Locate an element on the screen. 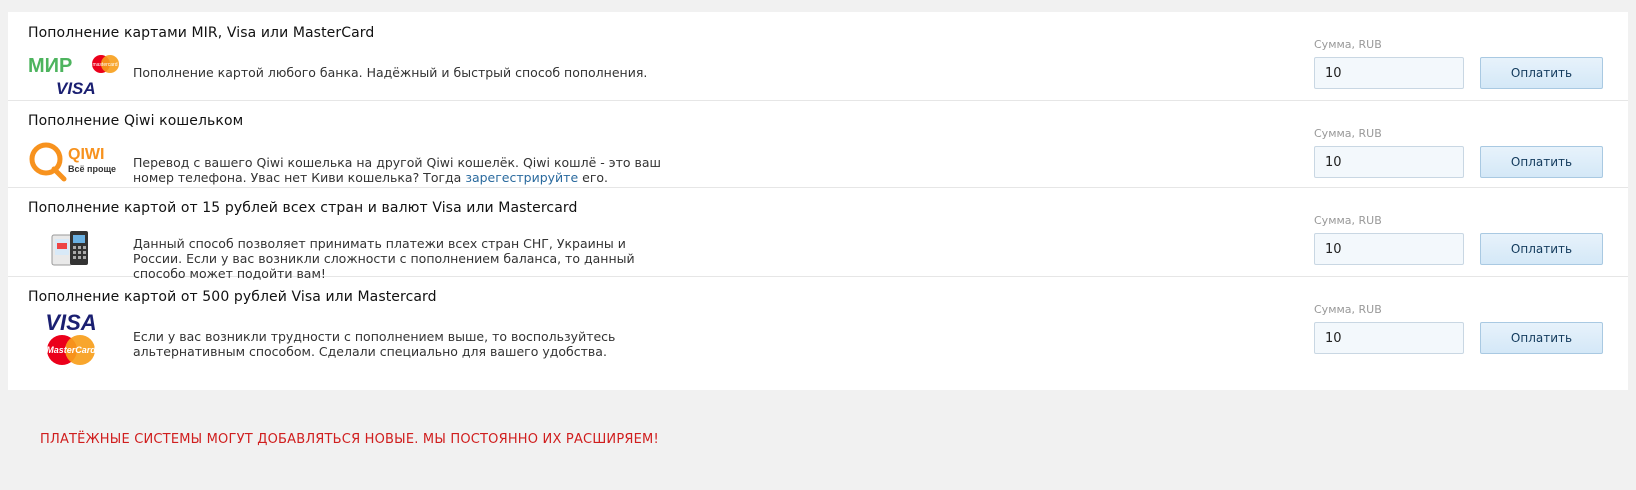 Image resolution: width=1636 pixels, height=490 pixels. mastercard-logo-text: mastercard is located at coordinates (104, 65).